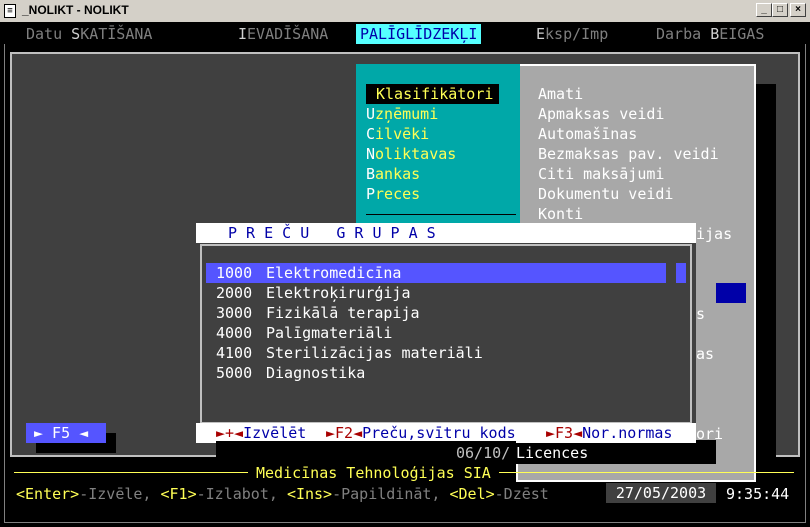 The width and height of the screenshot is (810, 527). Describe the element at coordinates (731, 293) in the screenshot. I see `hidden-selection-bar` at that location.